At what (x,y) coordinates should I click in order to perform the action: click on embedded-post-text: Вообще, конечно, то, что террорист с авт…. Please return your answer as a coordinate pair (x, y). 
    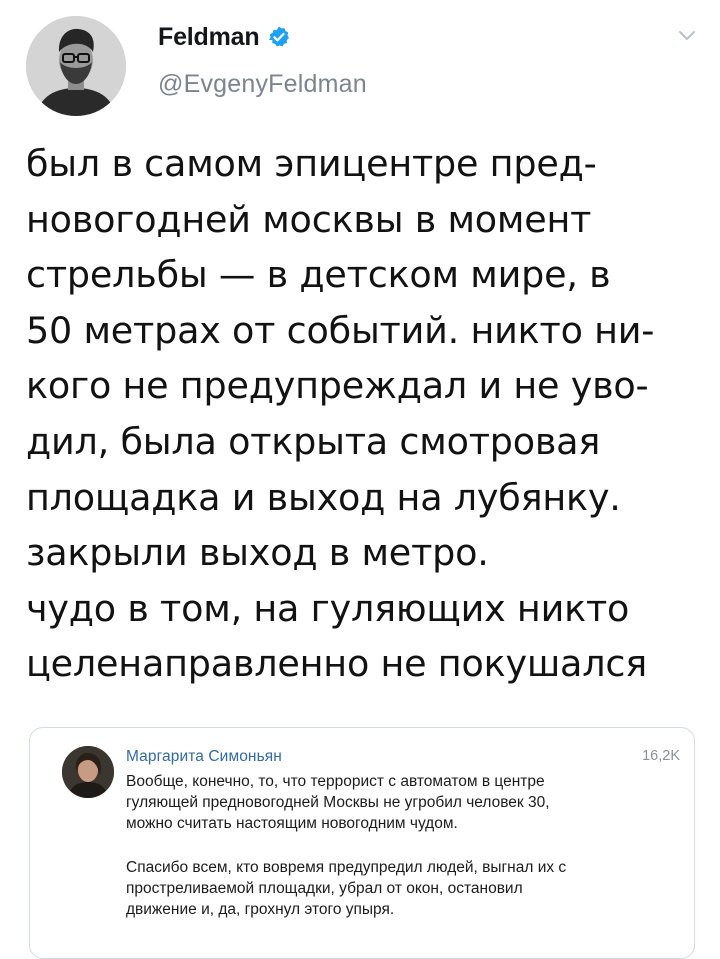
    Looking at the image, I should click on (406, 845).